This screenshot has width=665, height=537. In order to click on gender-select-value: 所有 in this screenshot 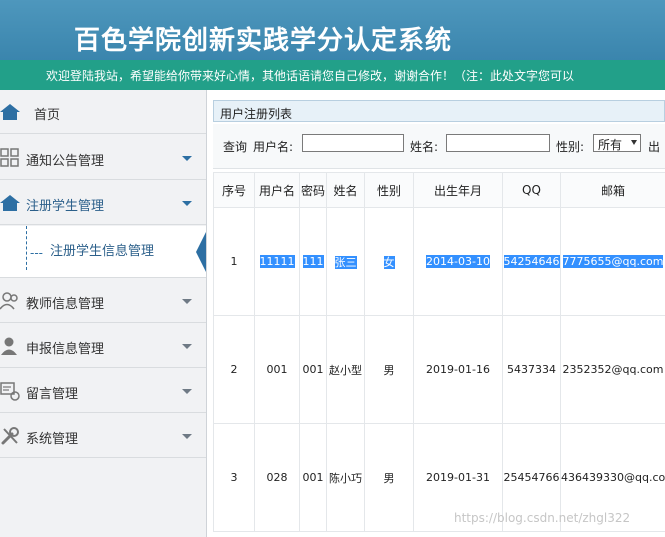, I will do `click(610, 145)`.